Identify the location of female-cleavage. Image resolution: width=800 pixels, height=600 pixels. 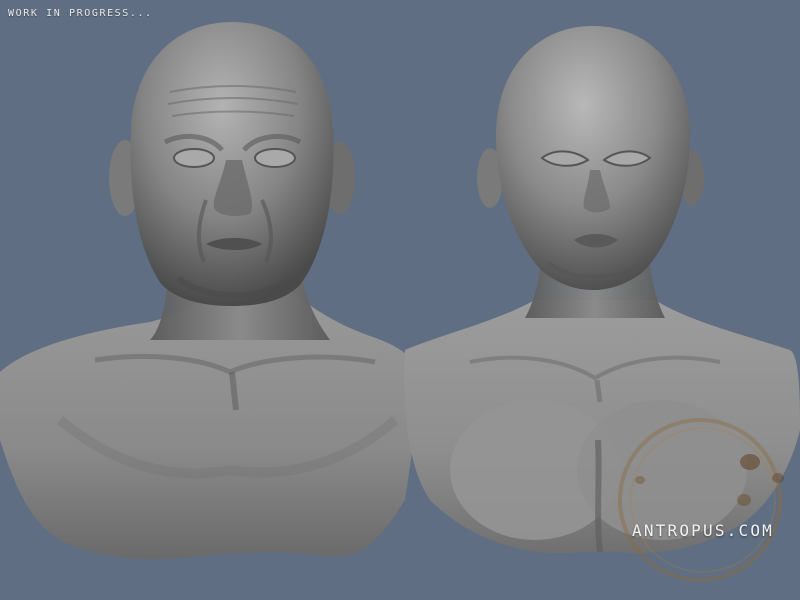
(599, 496).